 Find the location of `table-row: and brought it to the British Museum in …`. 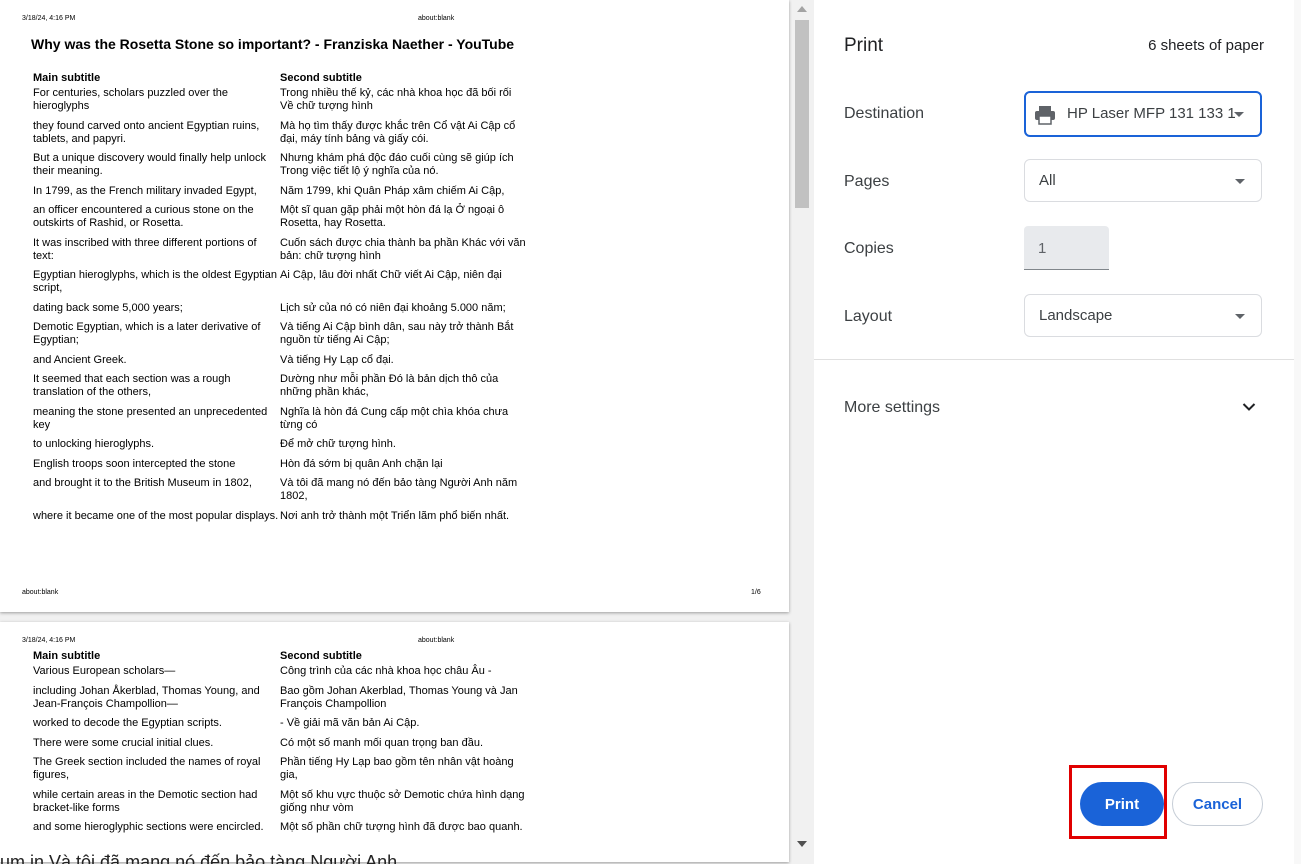

table-row: and brought it to the British Museum in … is located at coordinates (283, 490).